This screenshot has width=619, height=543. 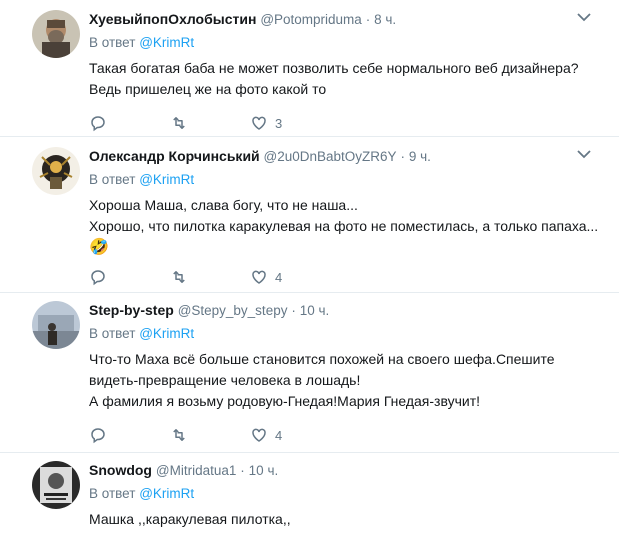 I want to click on like-count: 3, so click(x=279, y=123).